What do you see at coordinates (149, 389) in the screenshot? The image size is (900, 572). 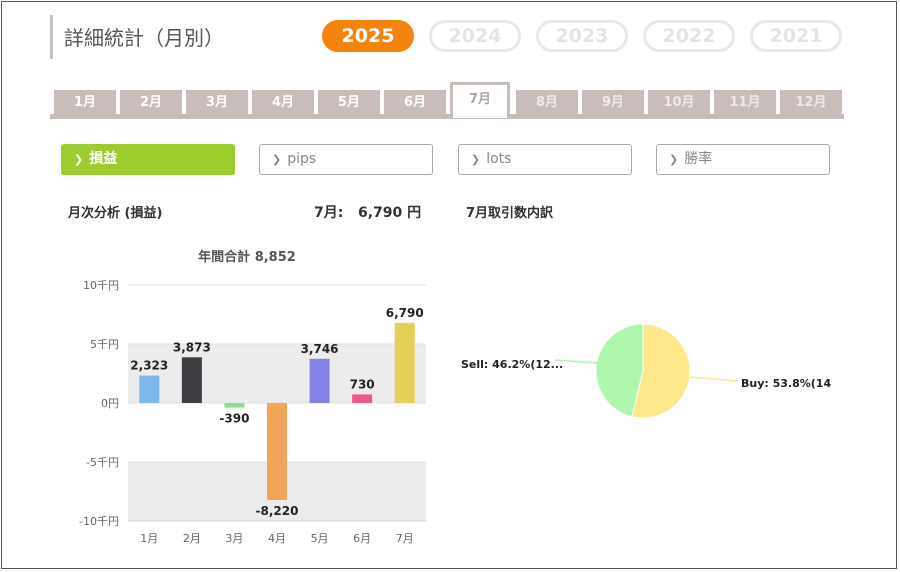 I see `bar-1月` at bounding box center [149, 389].